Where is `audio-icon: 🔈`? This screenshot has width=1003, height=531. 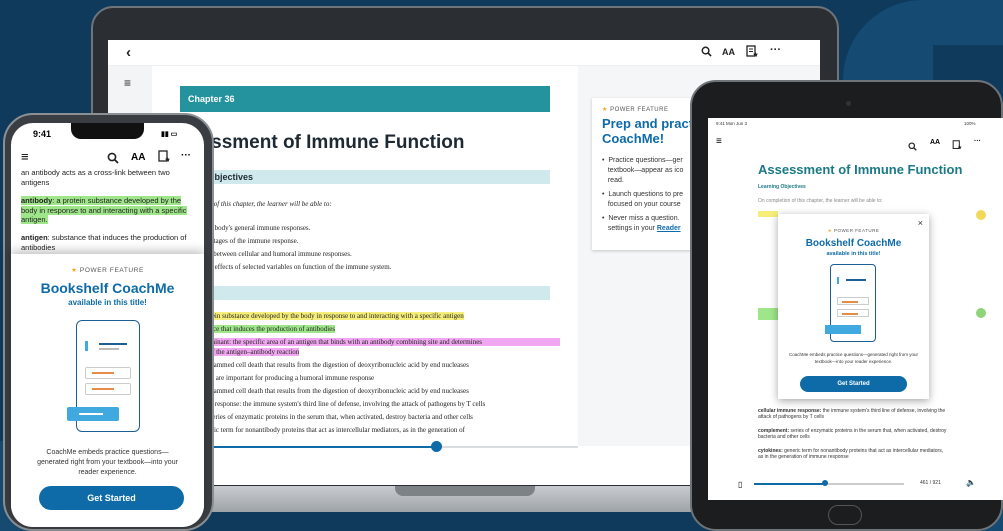
audio-icon: 🔈 is located at coordinates (971, 482).